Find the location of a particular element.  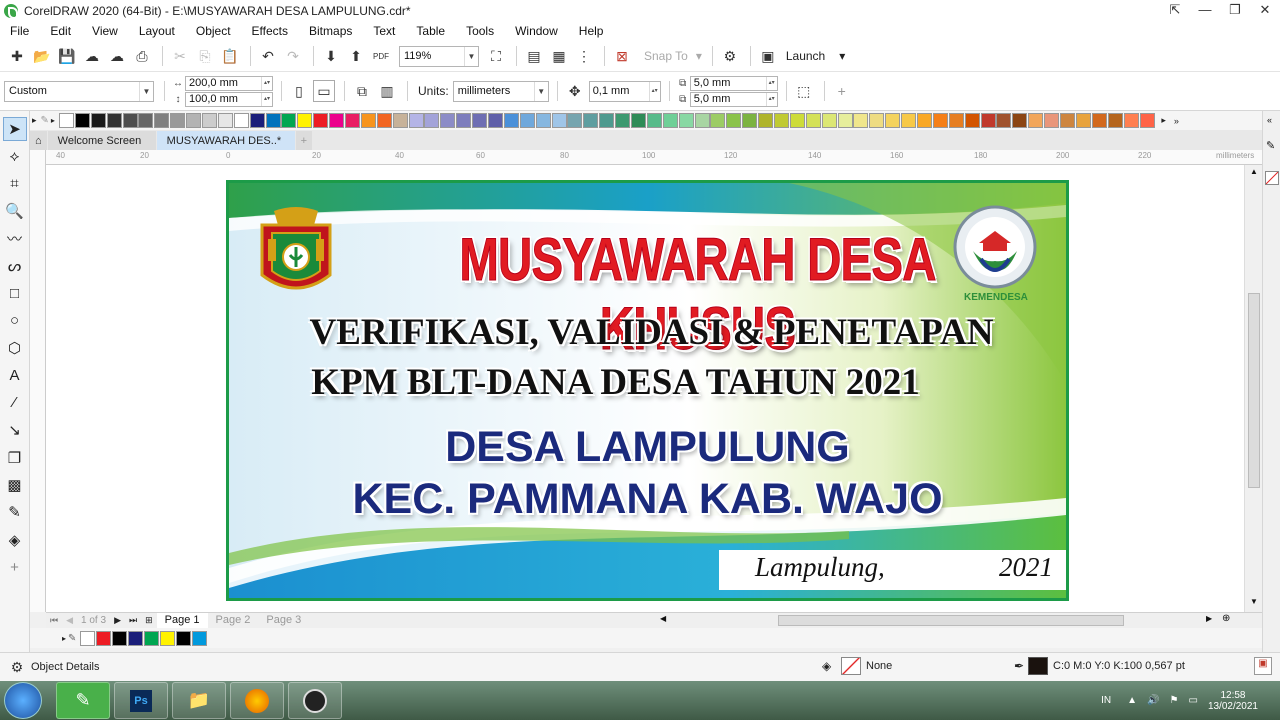

page-tab-2: Page 2 is located at coordinates (233, 620).